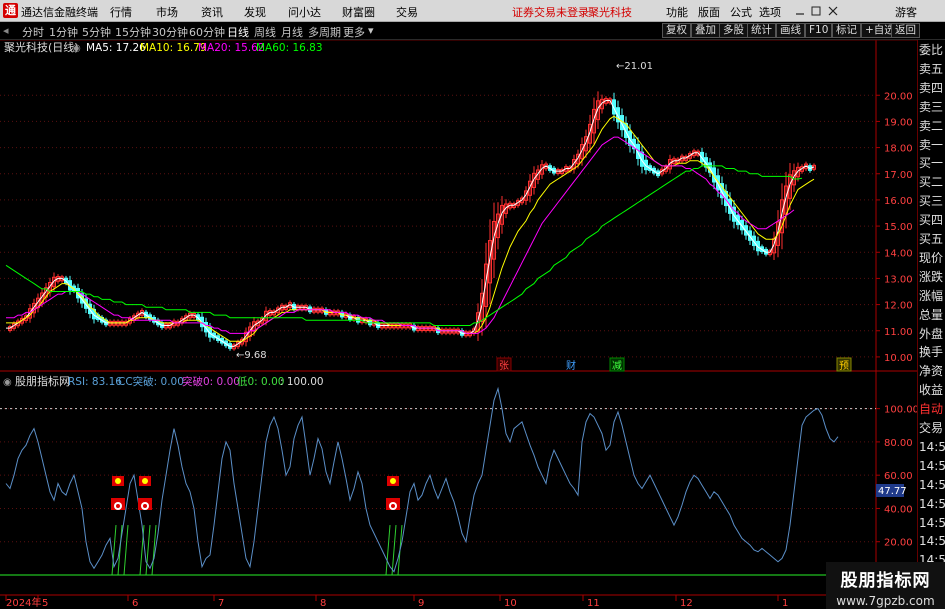 The width and height of the screenshot is (945, 609). What do you see at coordinates (932, 203) in the screenshot?
I see `sidebar-item: 买三` at bounding box center [932, 203].